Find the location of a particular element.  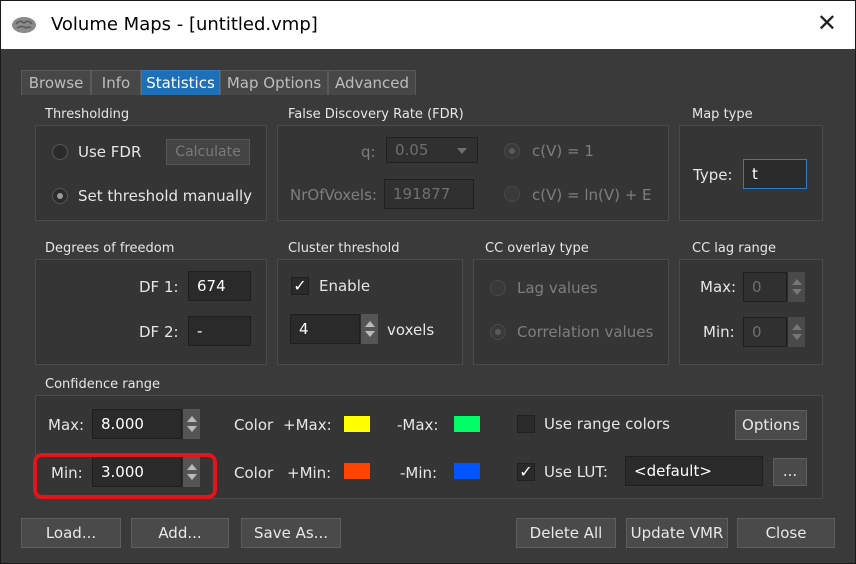

q-select-value: 0.05 is located at coordinates (412, 150).